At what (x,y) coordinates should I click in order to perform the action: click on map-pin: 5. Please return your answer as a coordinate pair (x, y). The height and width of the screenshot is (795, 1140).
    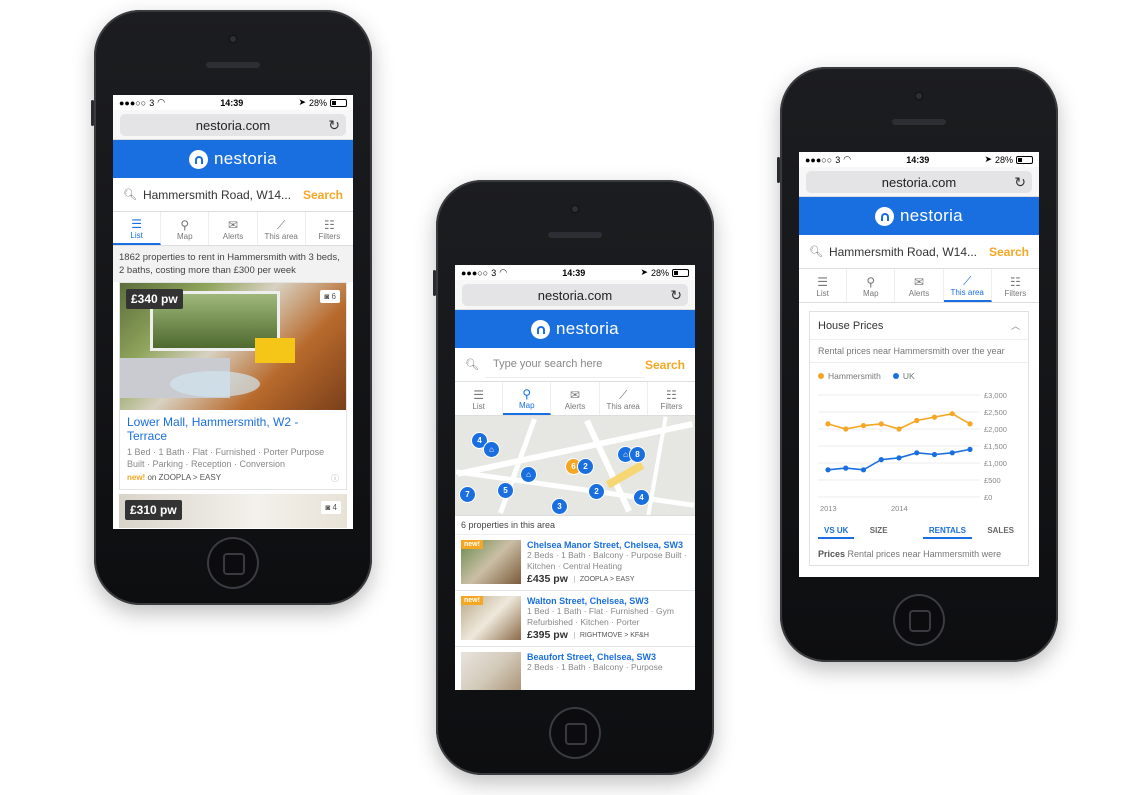
    Looking at the image, I should click on (505, 490).